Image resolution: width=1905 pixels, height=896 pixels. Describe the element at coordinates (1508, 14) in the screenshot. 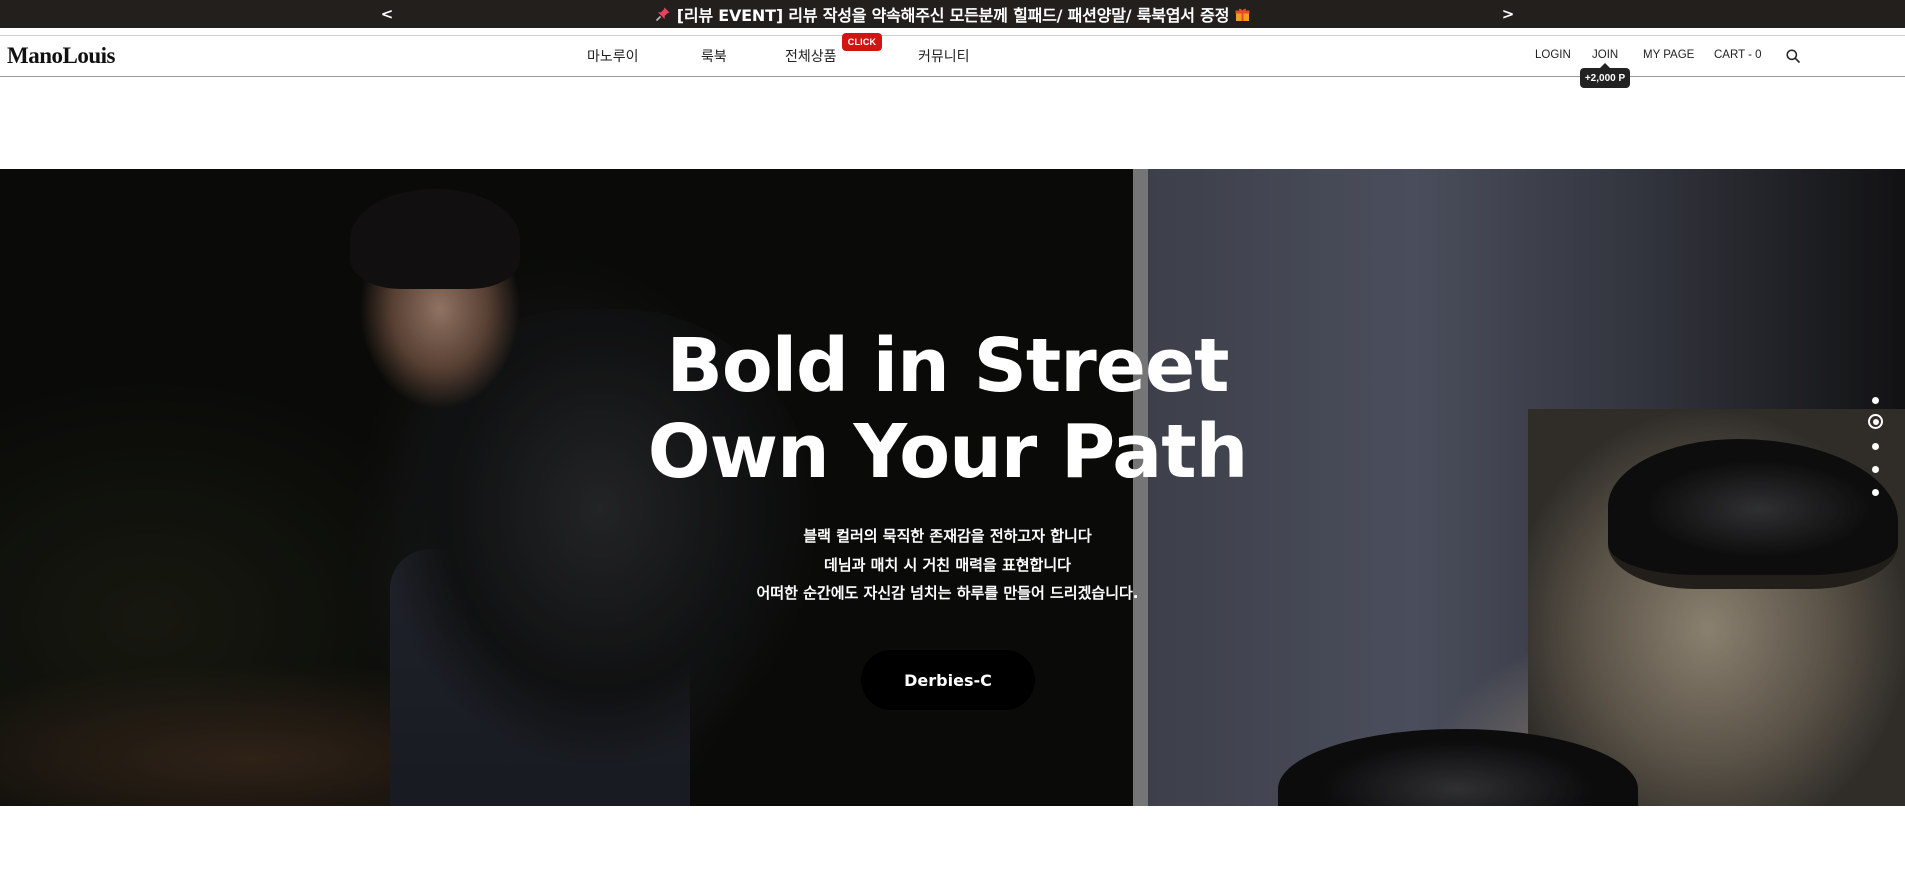

I see `announcement-next-button: >` at that location.